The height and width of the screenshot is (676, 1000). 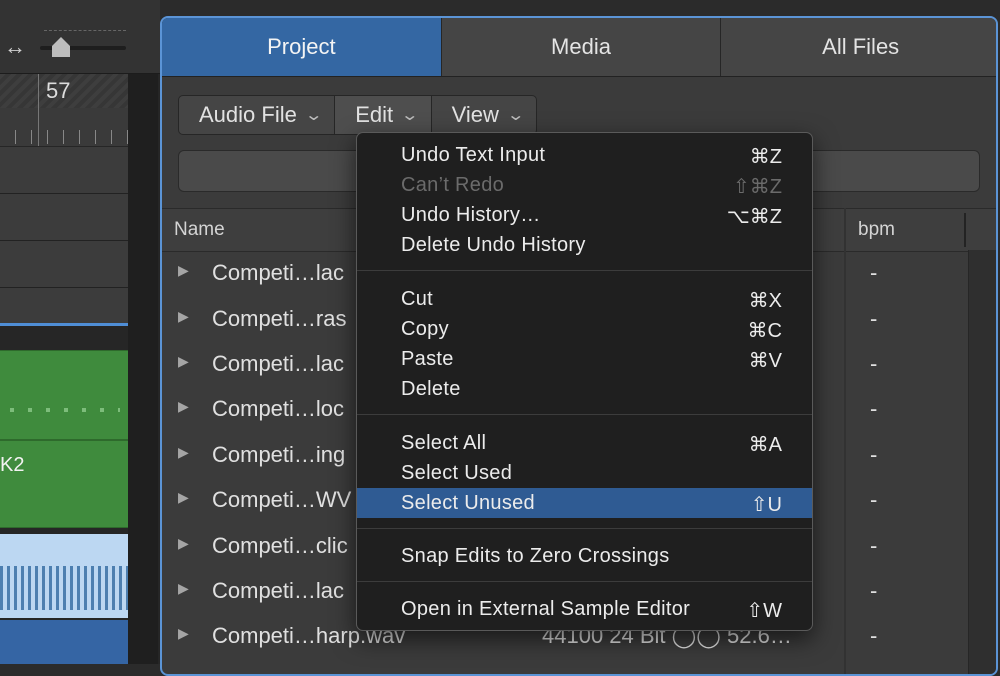 What do you see at coordinates (584, 329) in the screenshot?
I see `menu-item-copy: Copy ⌘C` at bounding box center [584, 329].